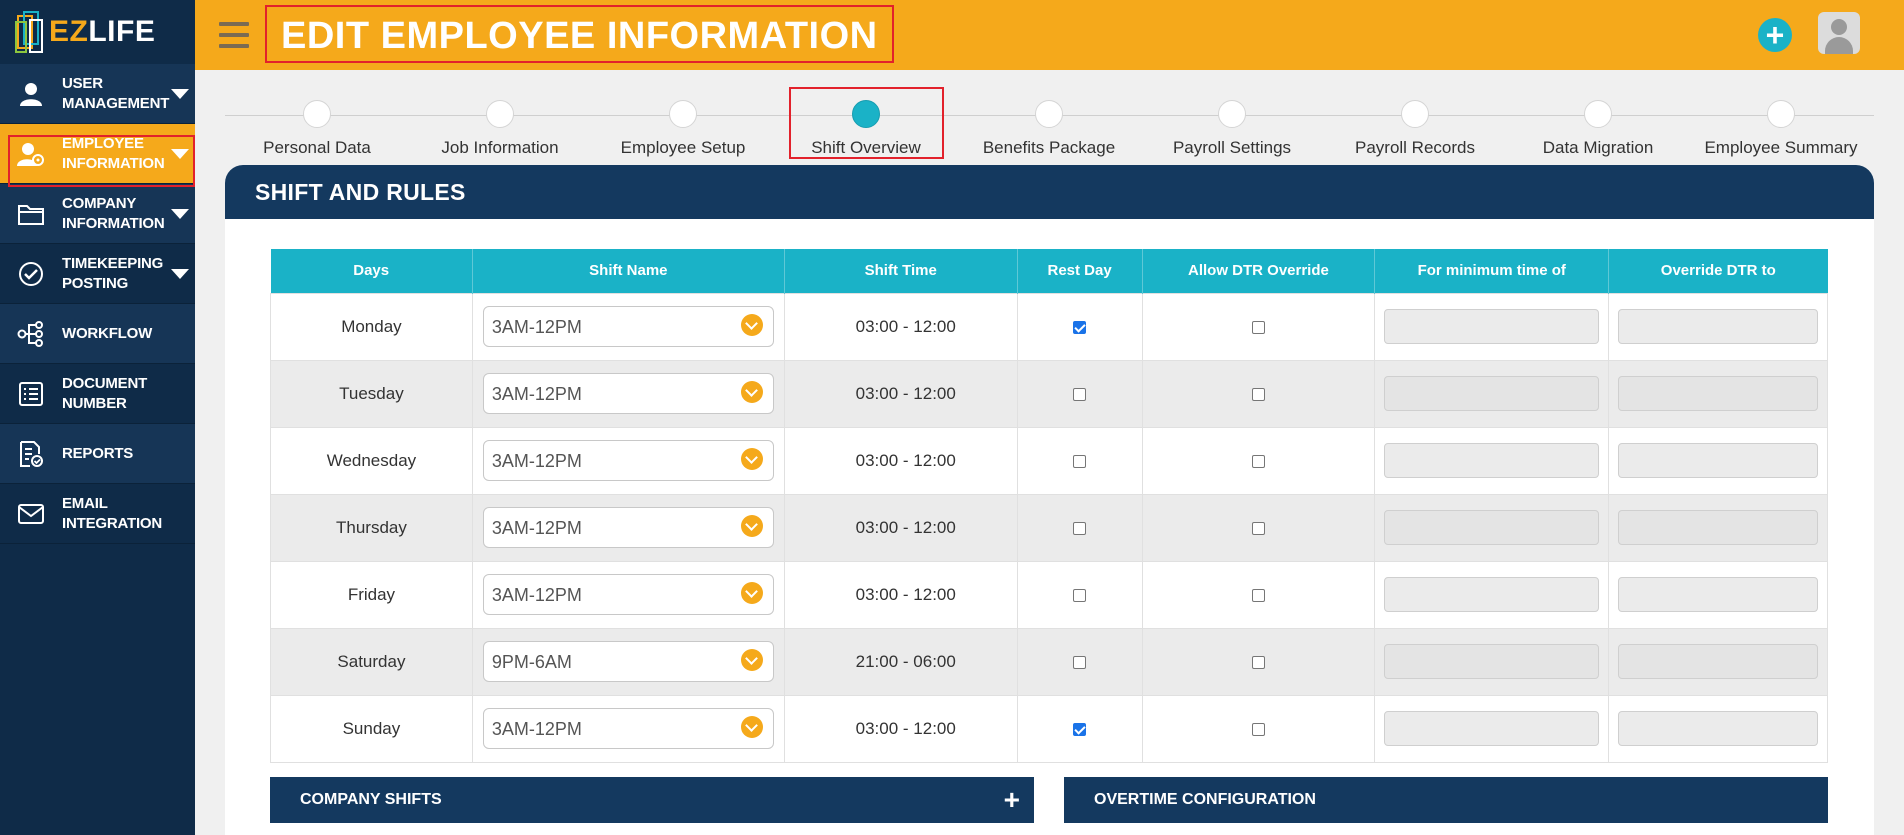 The image size is (1904, 835). I want to click on sidebar-item-workflow: WORKFLOW, so click(97, 334).